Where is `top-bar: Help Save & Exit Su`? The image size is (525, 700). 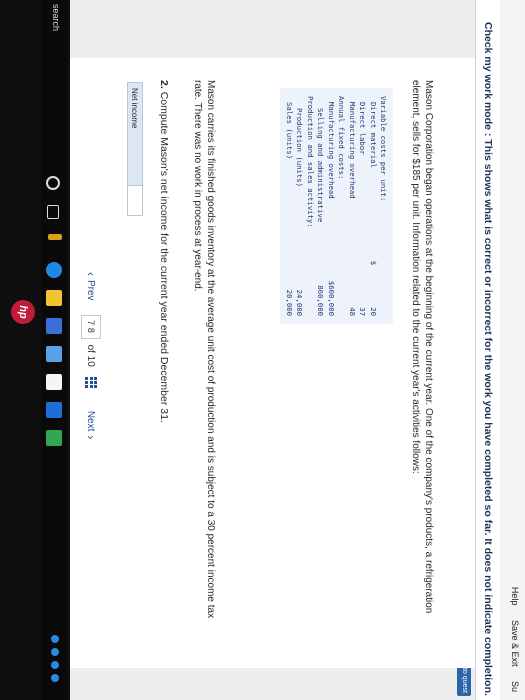
top-bar: Help Save & Exit Su is located at coordinates (512, 350).